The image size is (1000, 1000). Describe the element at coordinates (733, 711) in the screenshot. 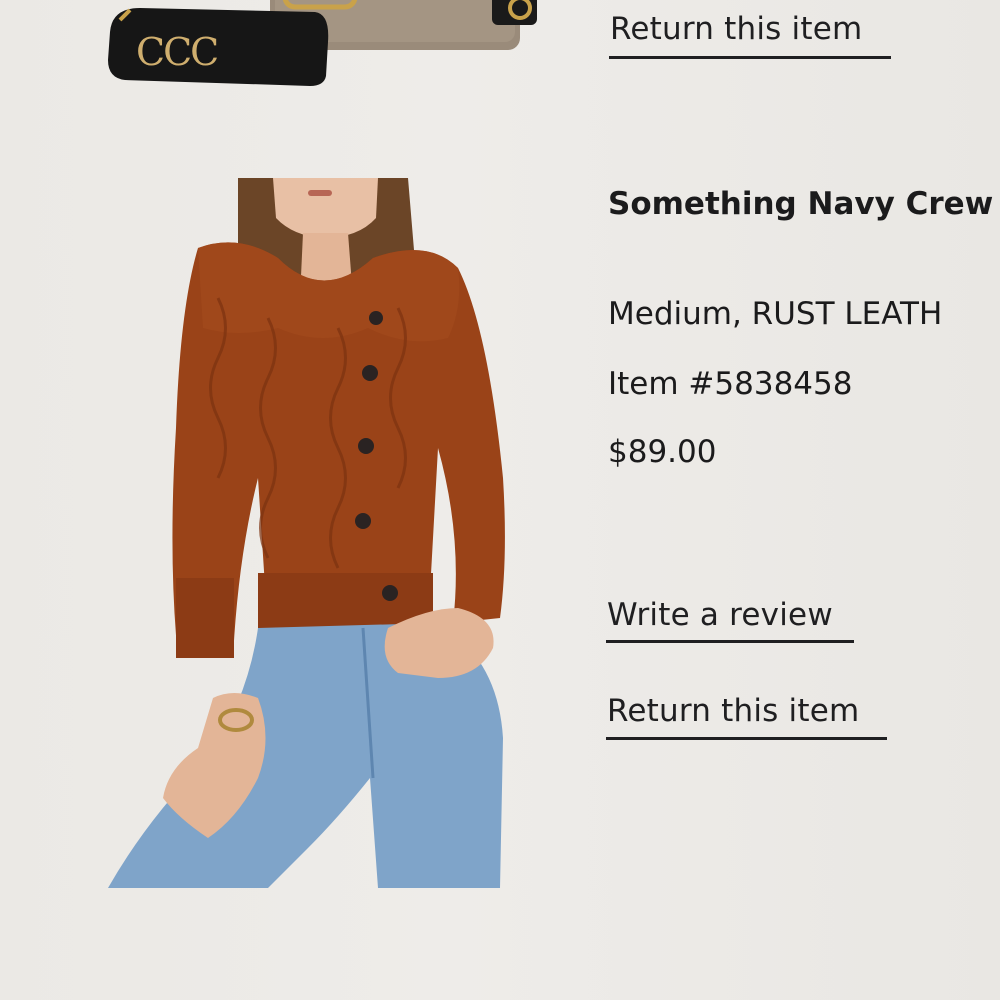

I see `return-item-link: Return this item` at that location.